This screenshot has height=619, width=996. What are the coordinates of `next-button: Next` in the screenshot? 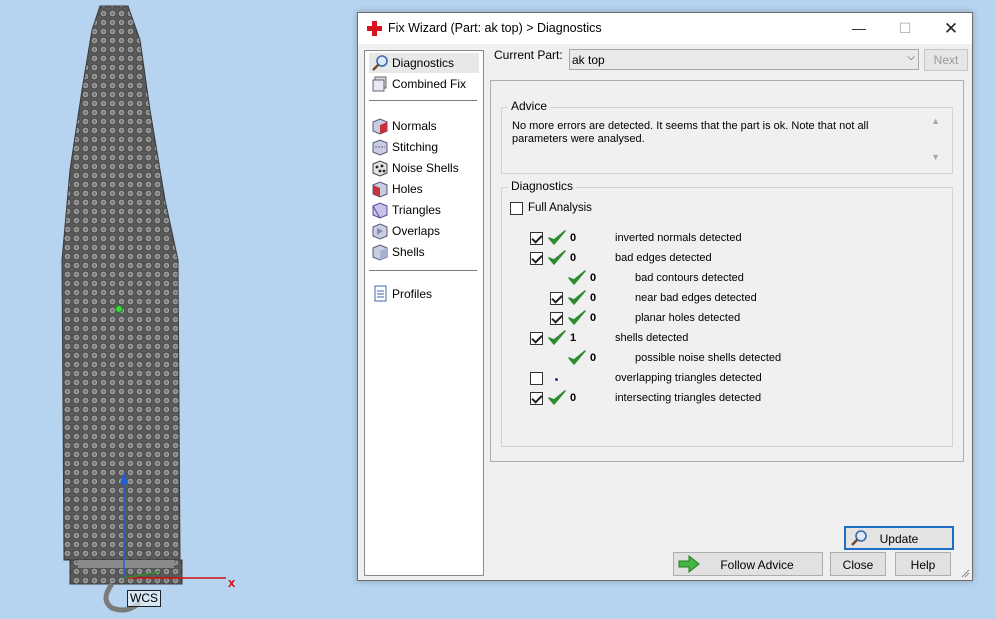 It's located at (946, 60).